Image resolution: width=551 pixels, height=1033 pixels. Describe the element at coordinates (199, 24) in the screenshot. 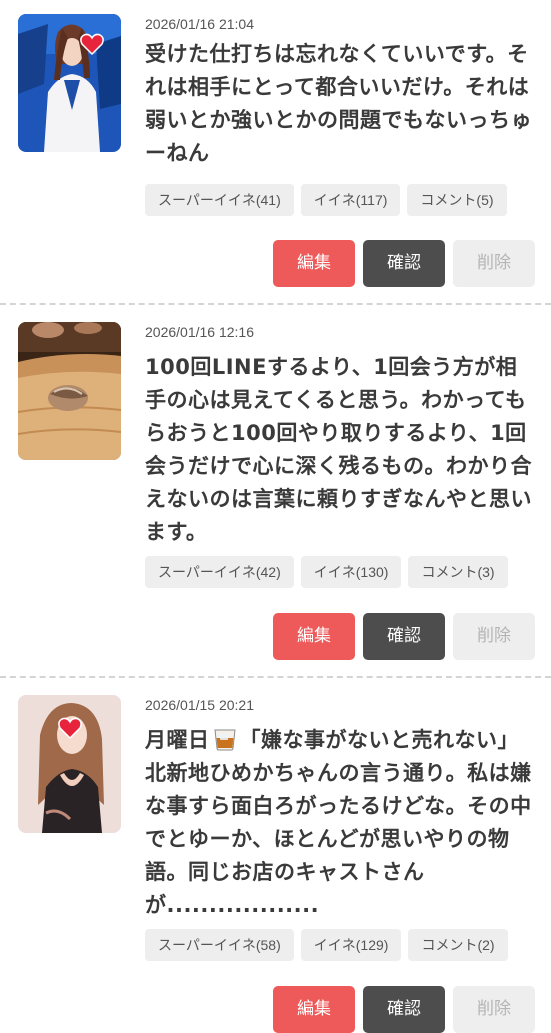

I see `post-date: 2026/01/16 21:04` at that location.